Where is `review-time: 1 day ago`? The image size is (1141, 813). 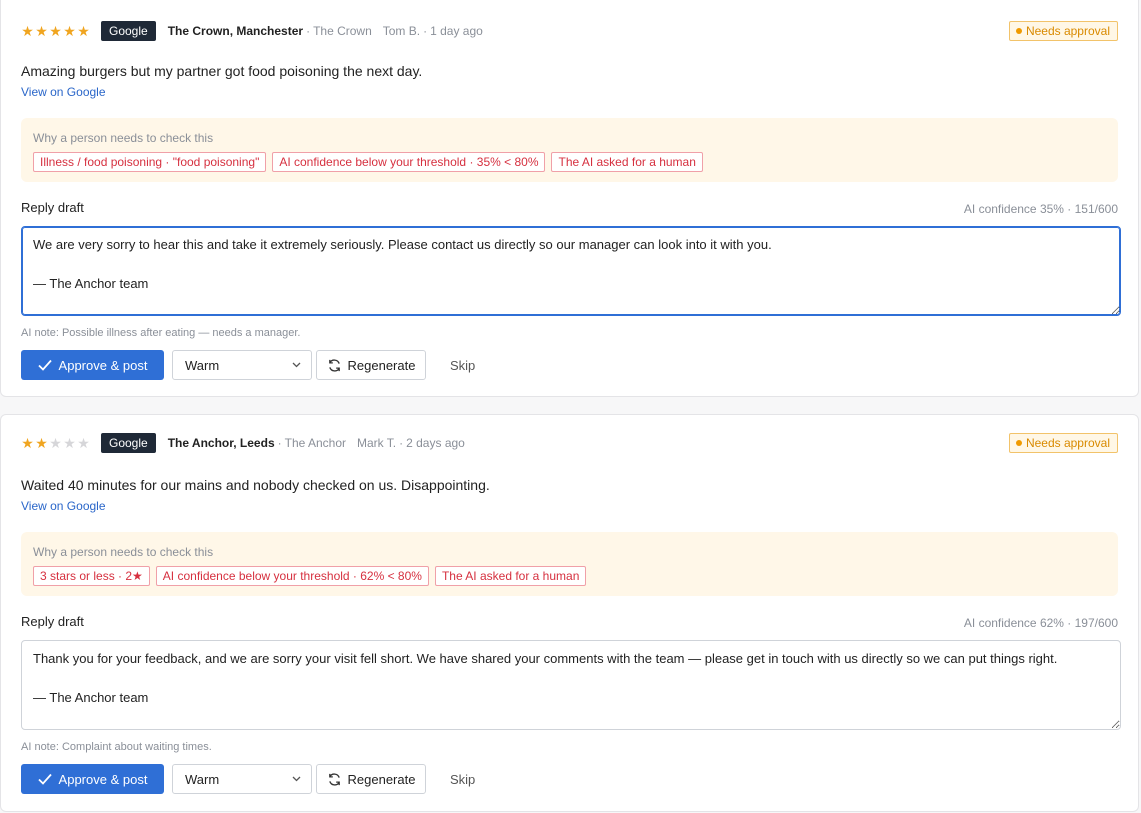 review-time: 1 day ago is located at coordinates (456, 31).